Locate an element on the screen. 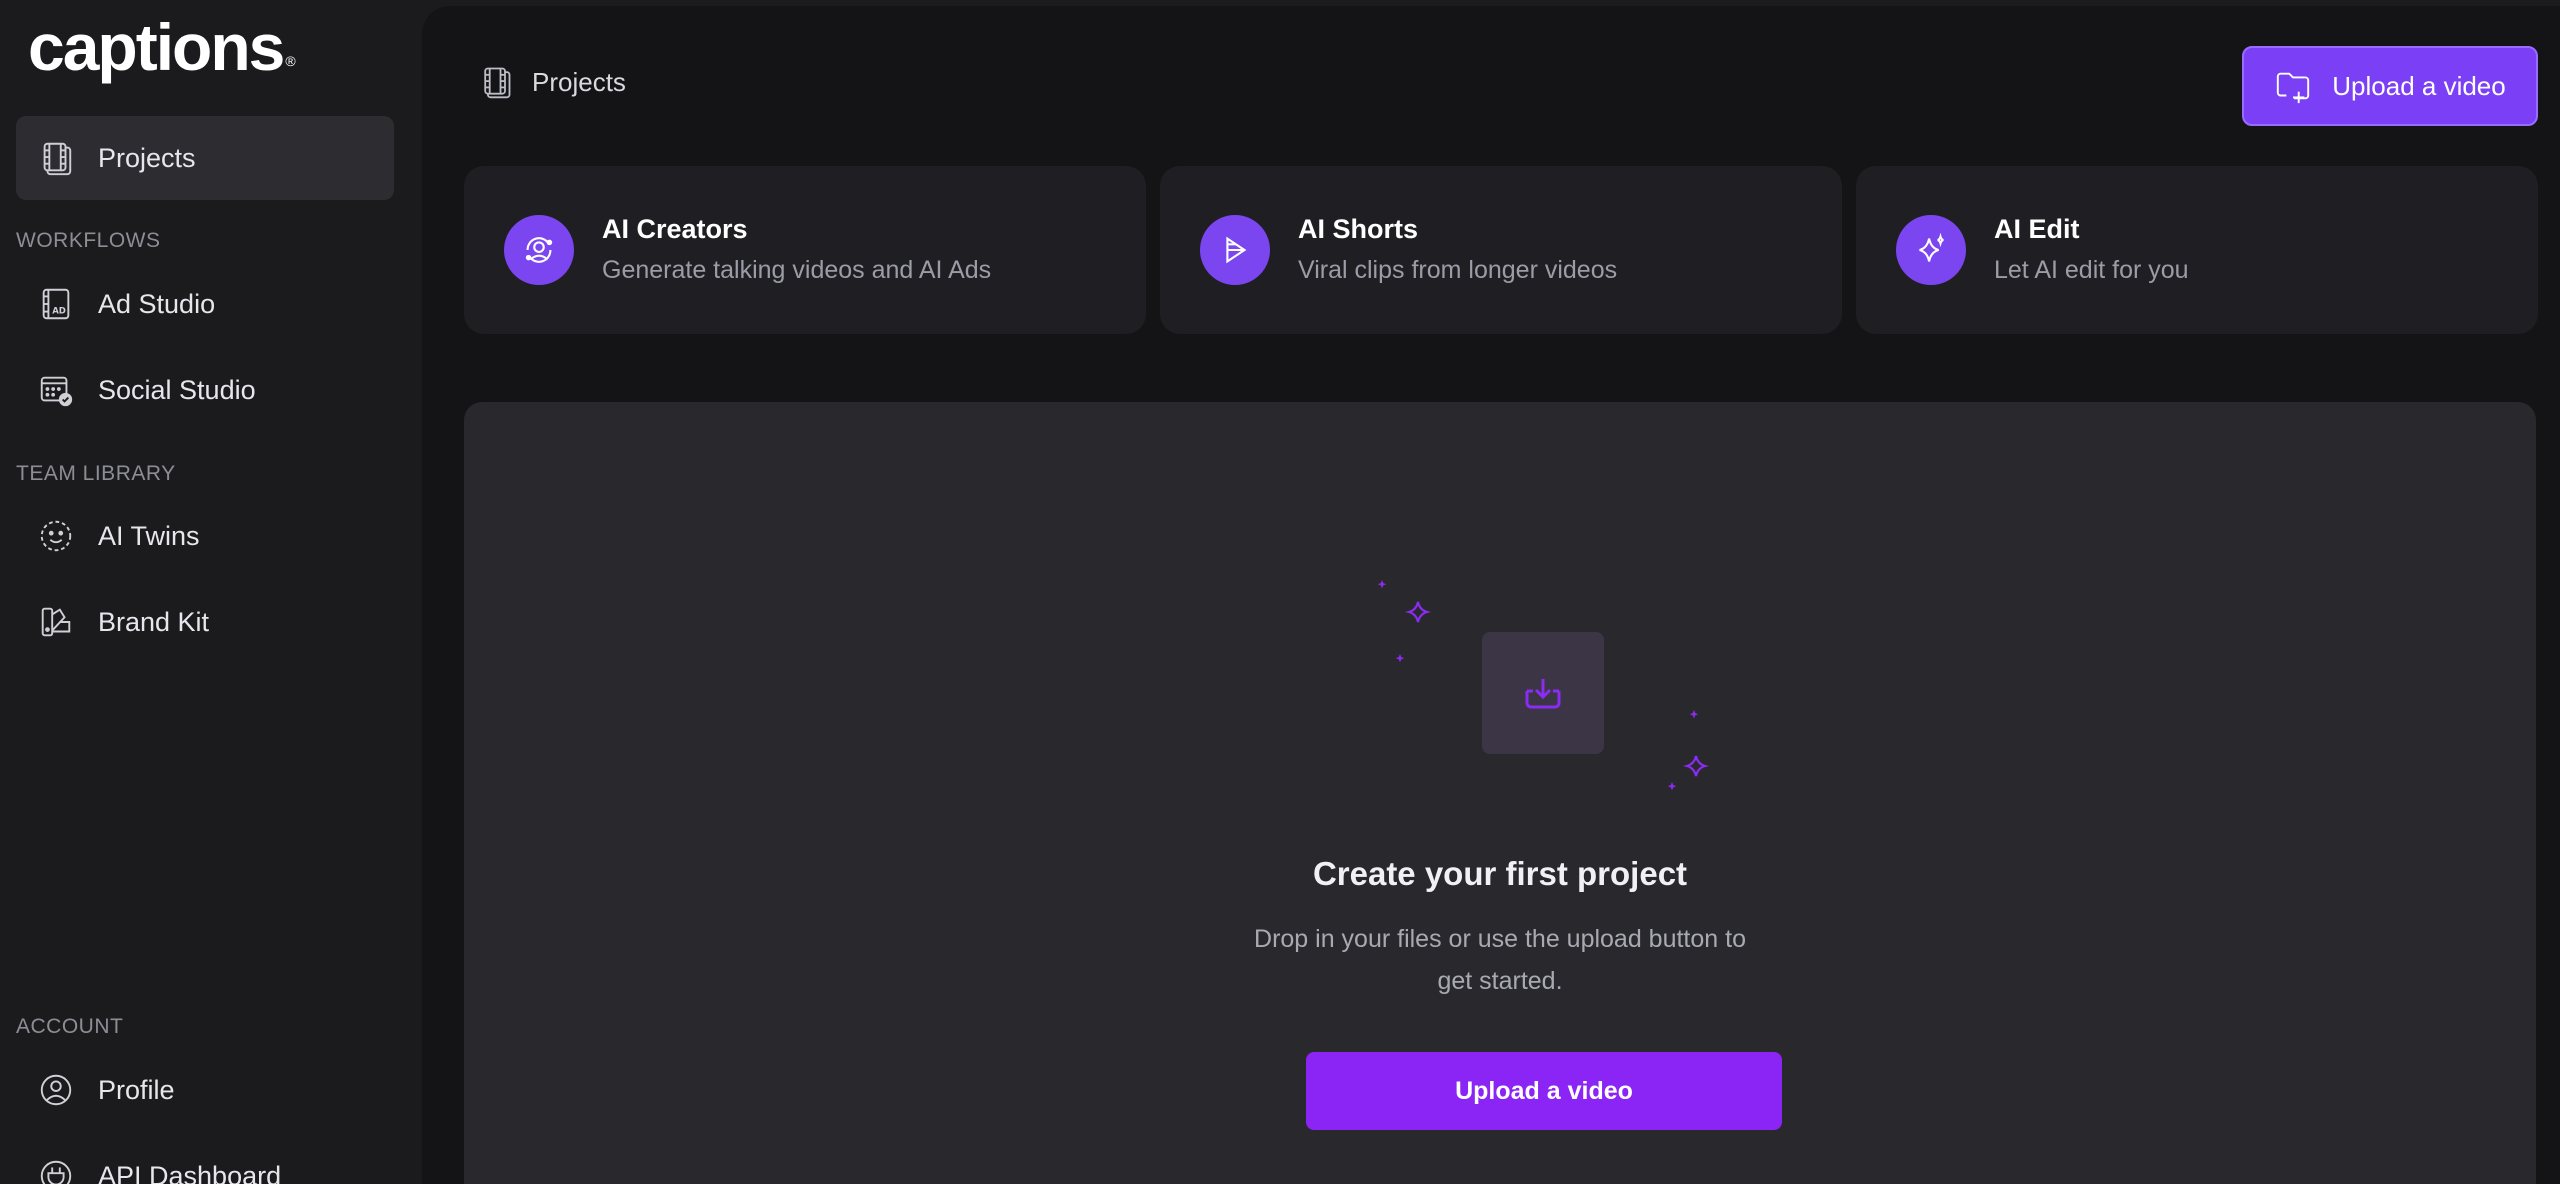 This screenshot has height=1184, width=2560. upload-video-button: Upload a video is located at coordinates (2390, 86).